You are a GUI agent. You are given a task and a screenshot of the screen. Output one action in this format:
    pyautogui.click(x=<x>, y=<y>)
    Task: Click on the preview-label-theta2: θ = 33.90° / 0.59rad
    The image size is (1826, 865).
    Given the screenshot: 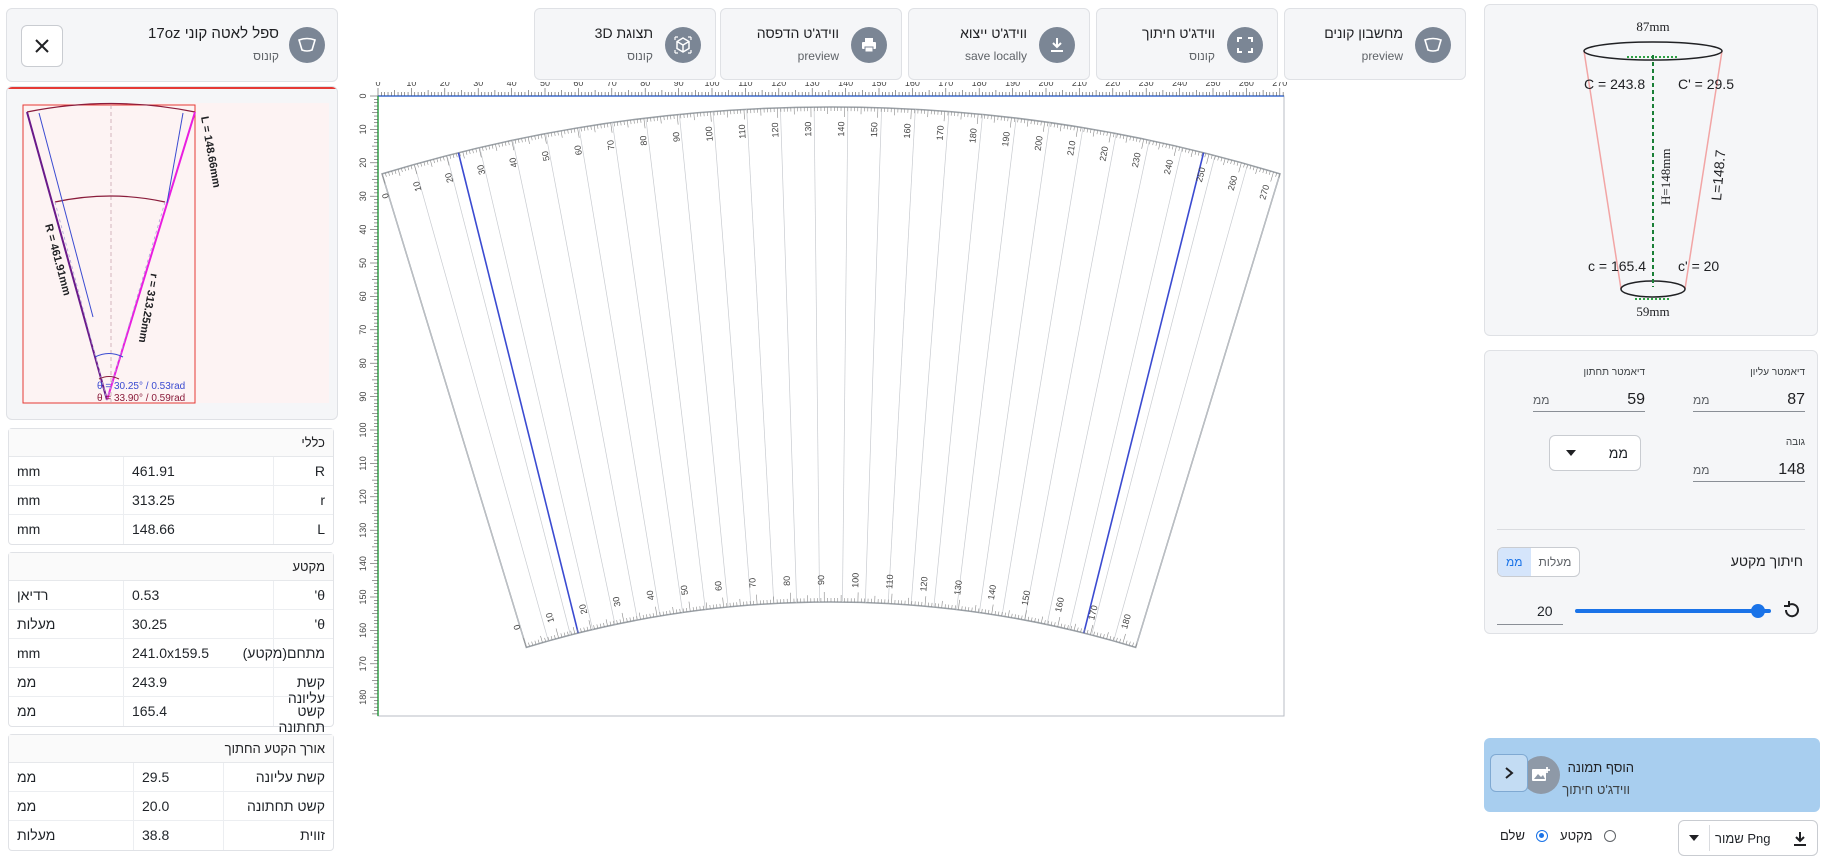 What is the action you would take?
    pyautogui.click(x=141, y=398)
    